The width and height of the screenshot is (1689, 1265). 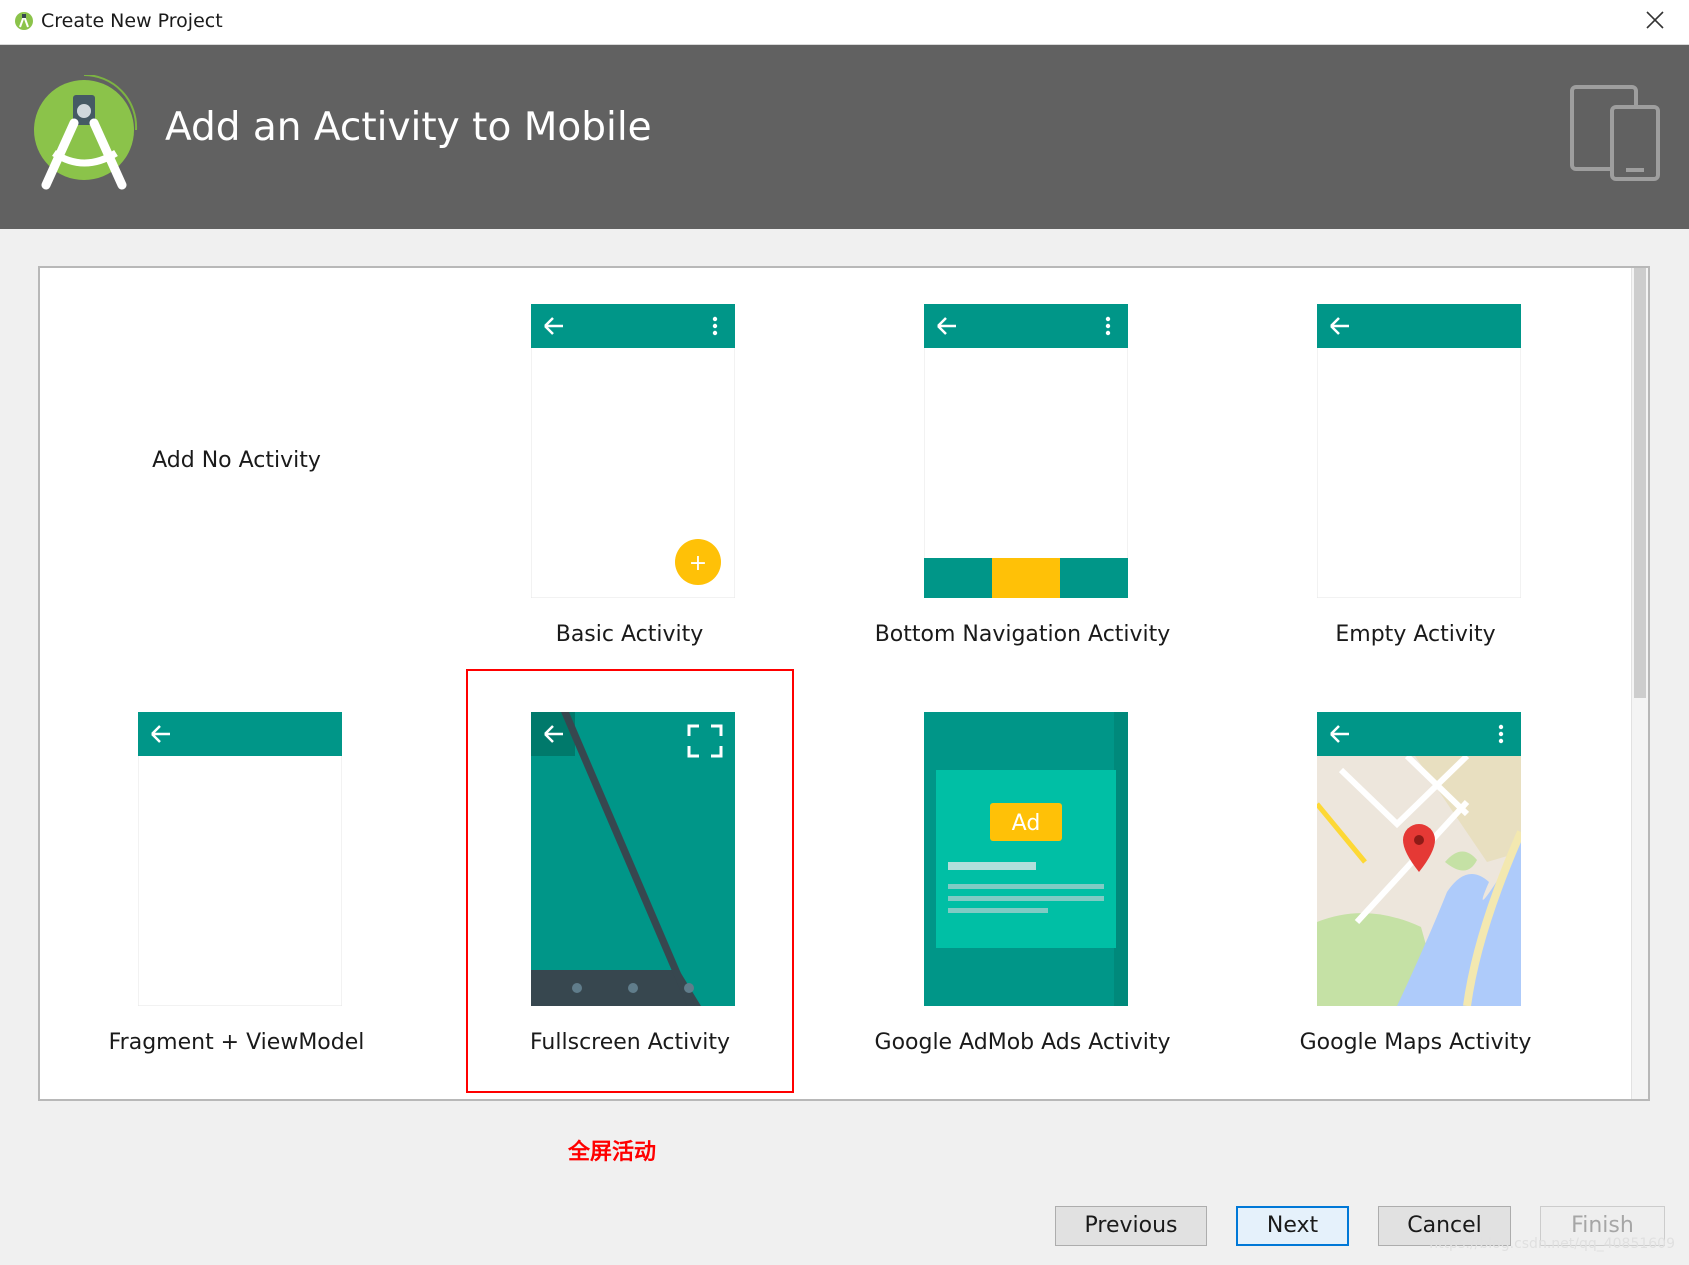 I want to click on activity-tile-basic: + Basic Activity, so click(x=629, y=470).